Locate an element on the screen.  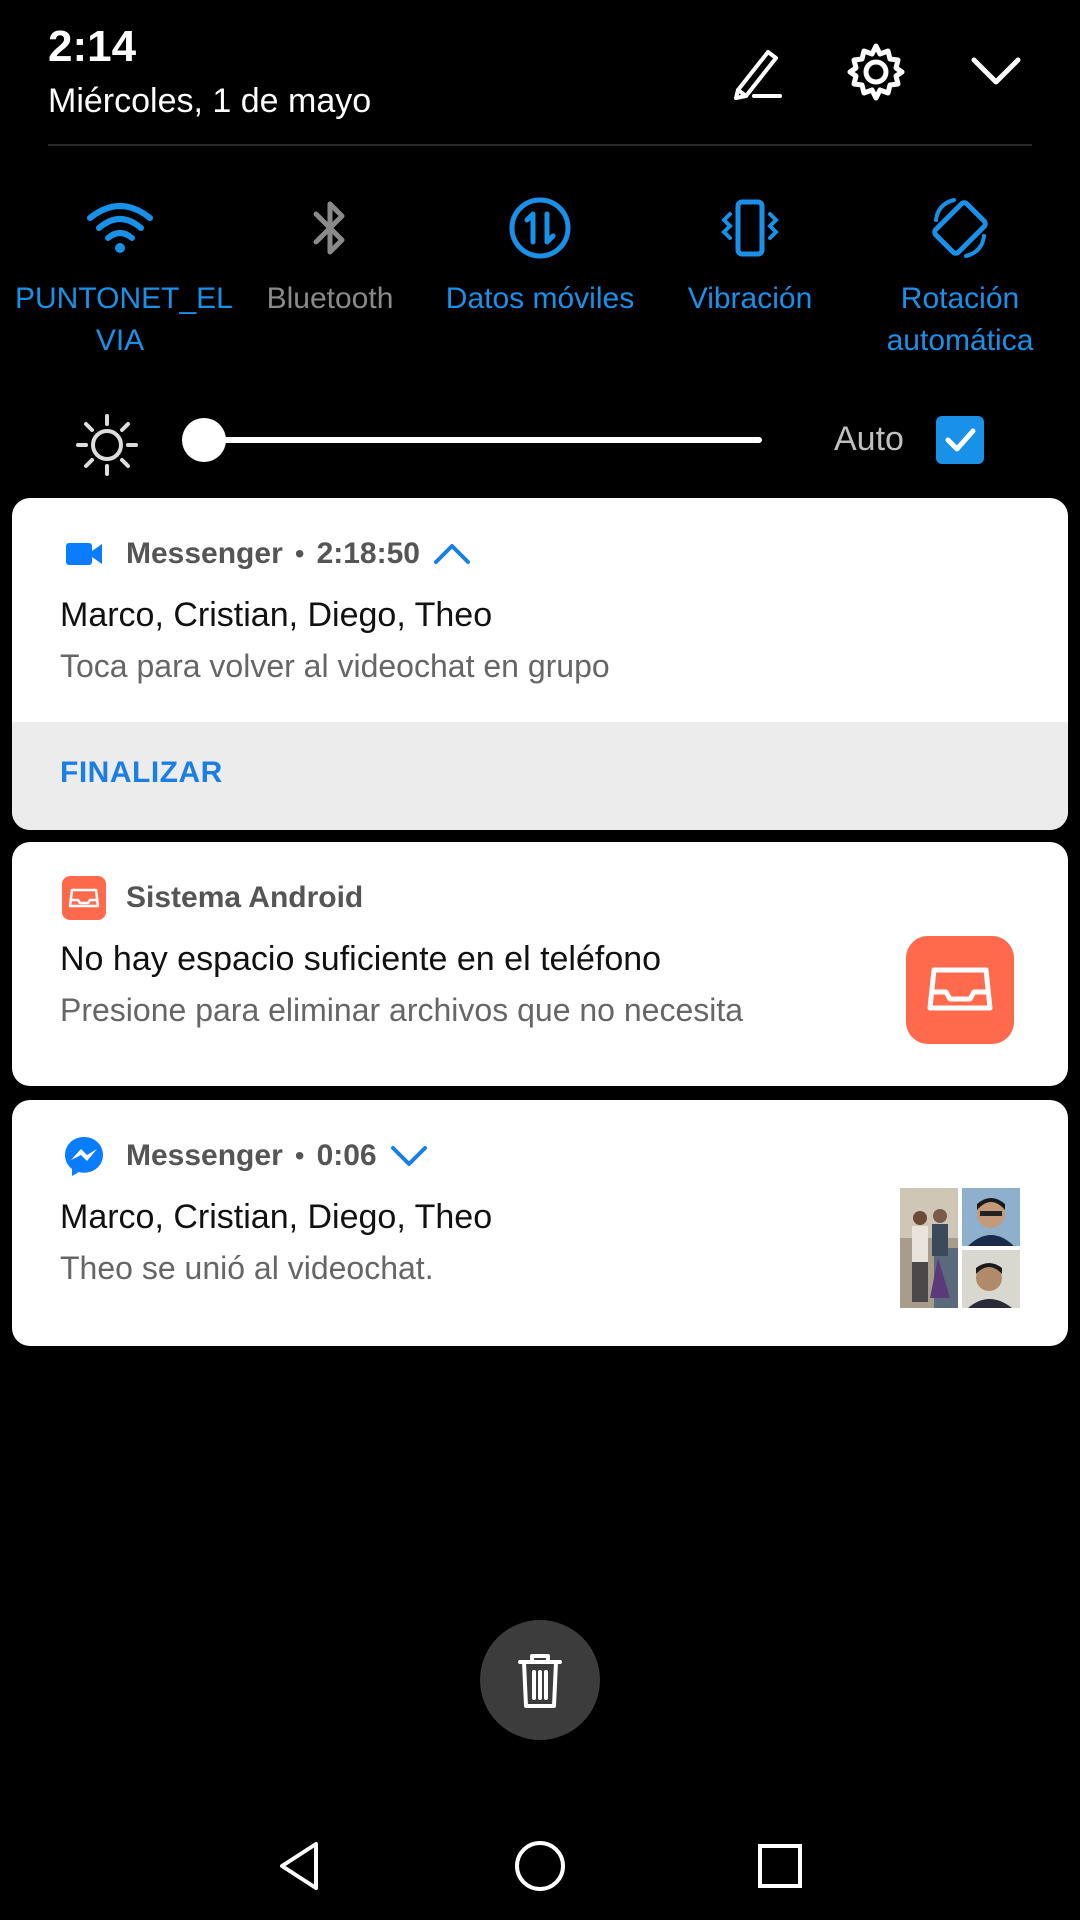
home-button is located at coordinates (540, 1866).